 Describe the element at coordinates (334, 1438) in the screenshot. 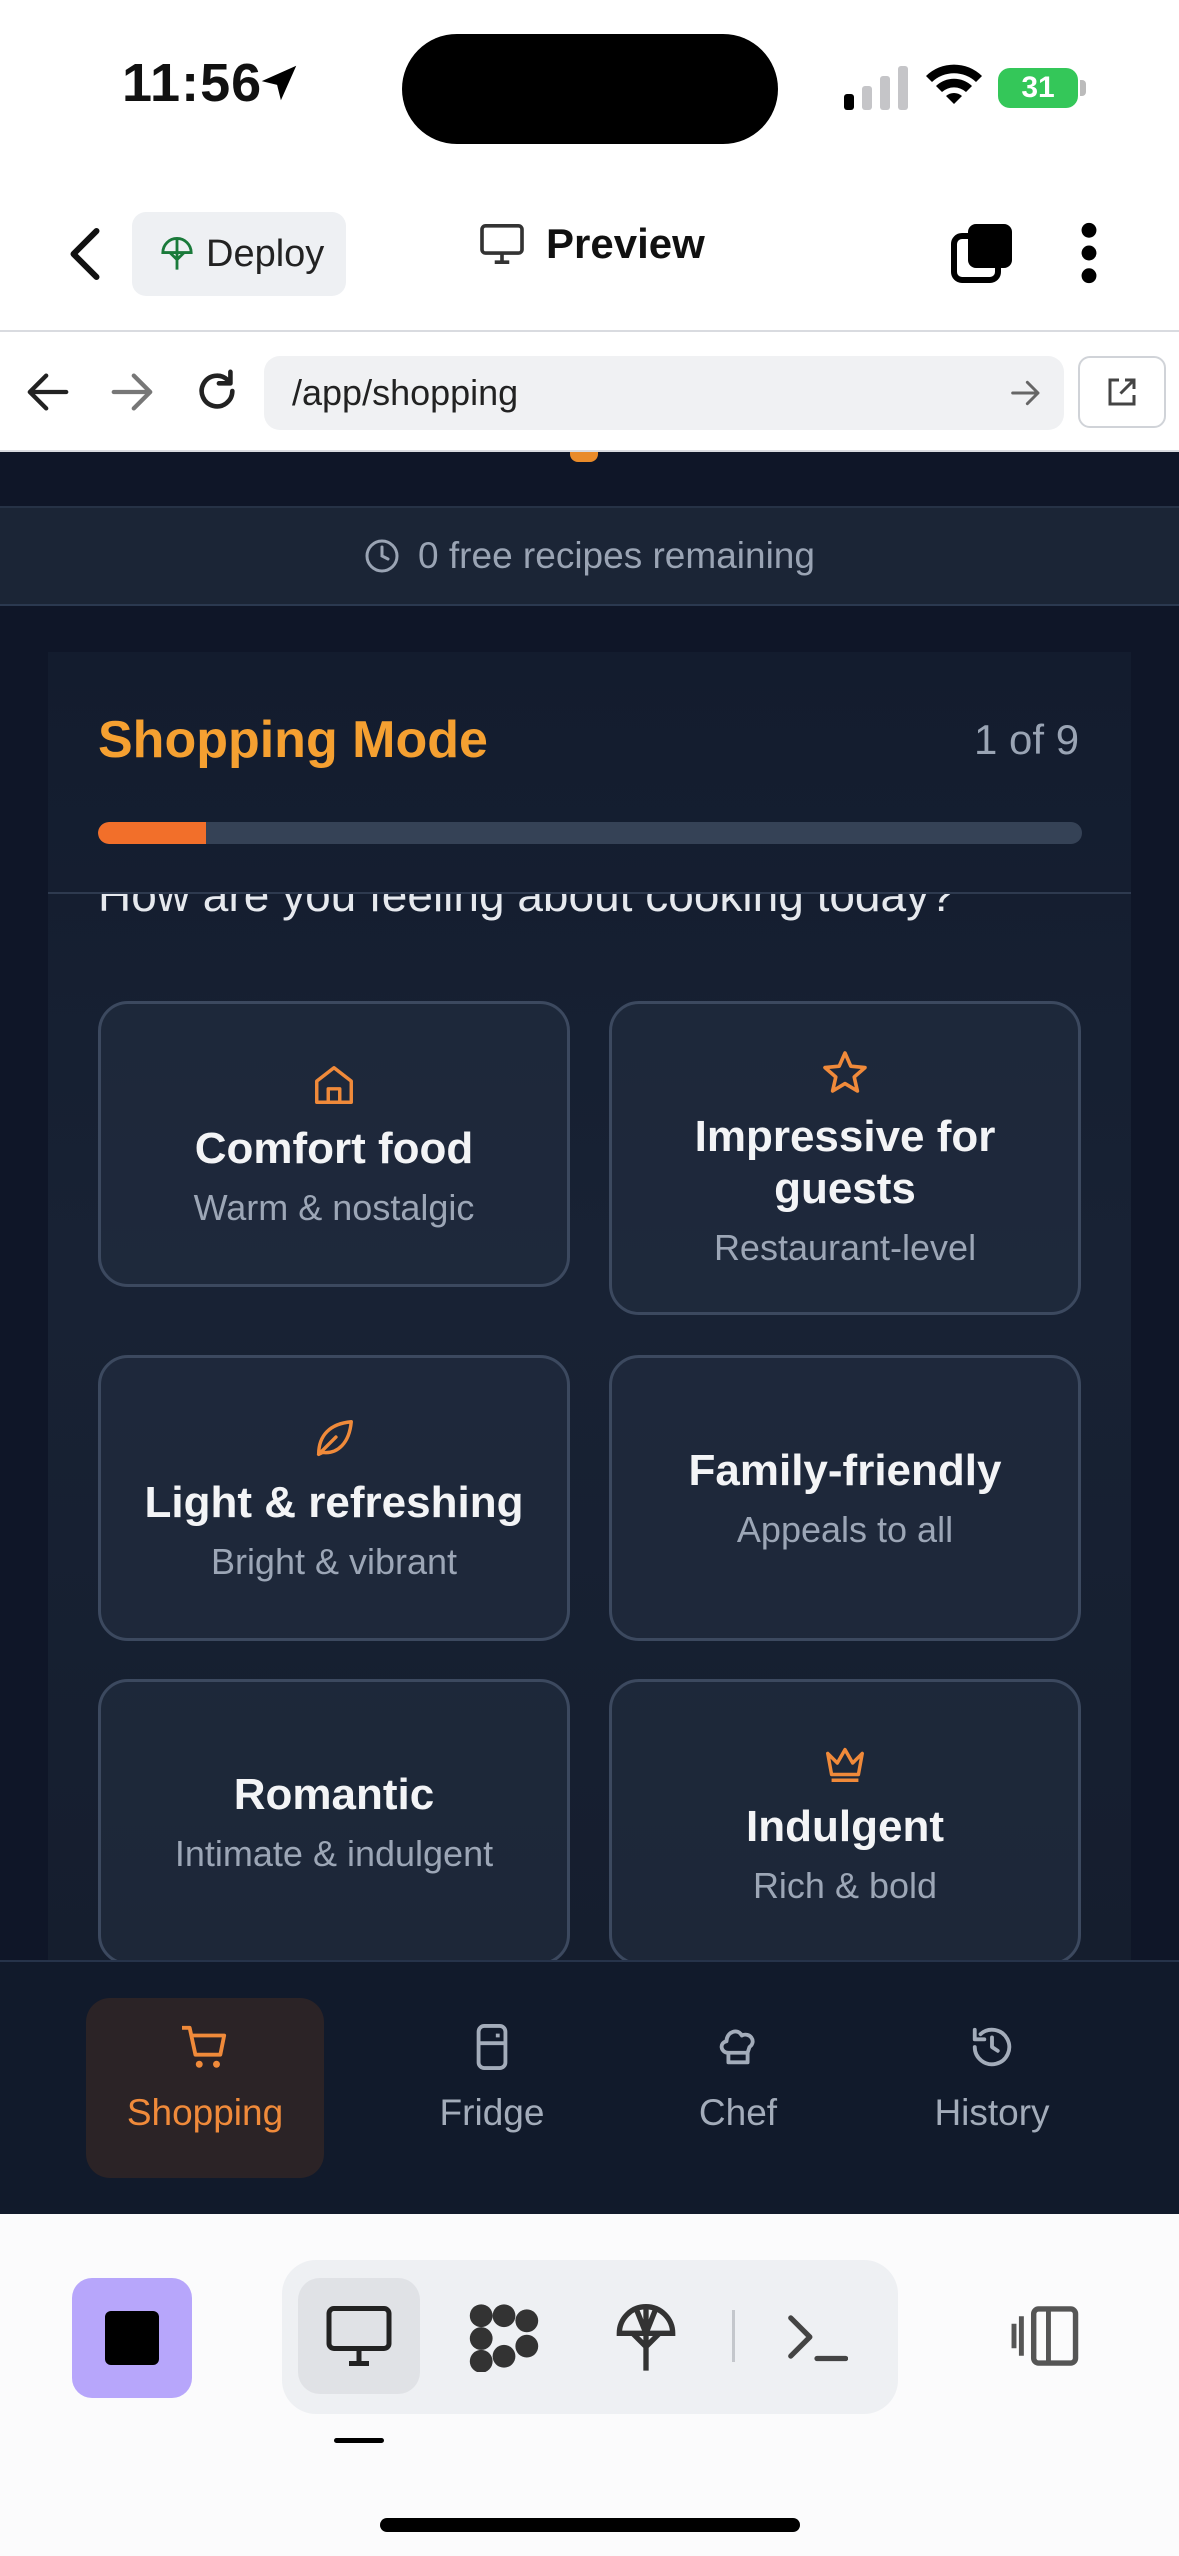

I see `leaf-icon` at that location.